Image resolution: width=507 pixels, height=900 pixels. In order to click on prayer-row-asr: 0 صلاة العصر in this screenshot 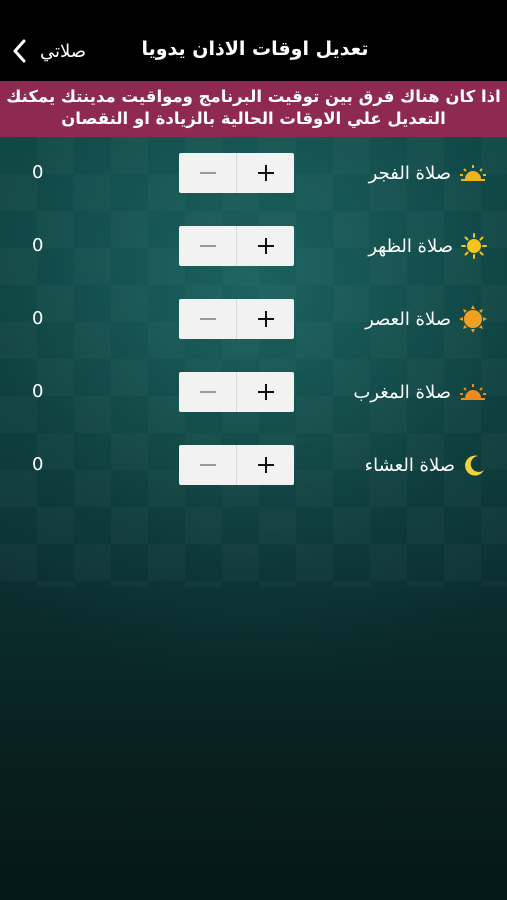, I will do `click(253, 319)`.